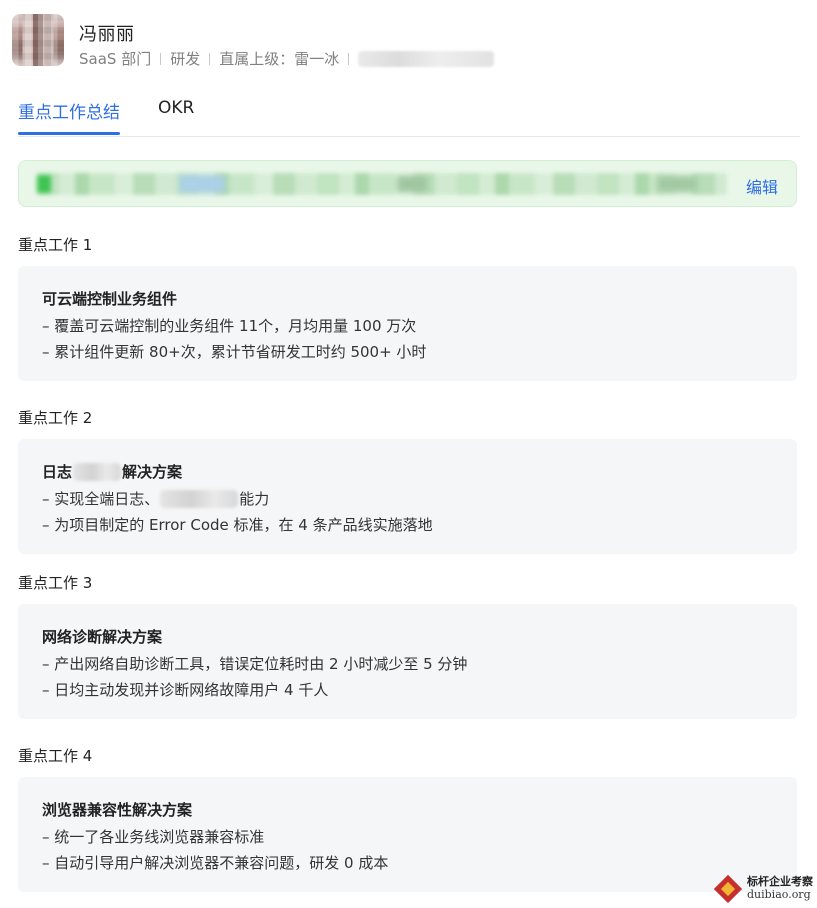  Describe the element at coordinates (426, 58) in the screenshot. I see `redacted-info` at that location.